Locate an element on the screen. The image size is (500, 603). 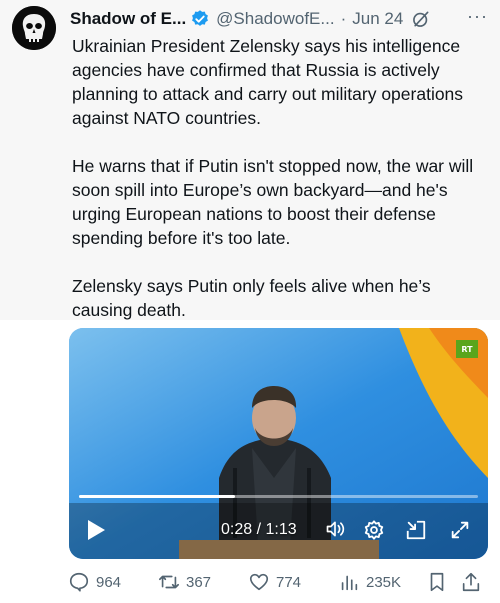
more-icon: ··· is located at coordinates (477, 16).